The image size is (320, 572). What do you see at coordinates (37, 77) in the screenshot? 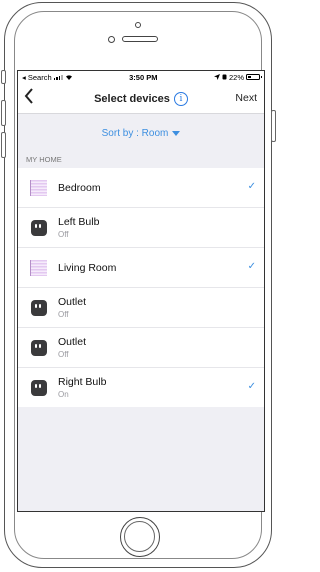
I see `back-to-search-link: ◂ Search` at bounding box center [37, 77].